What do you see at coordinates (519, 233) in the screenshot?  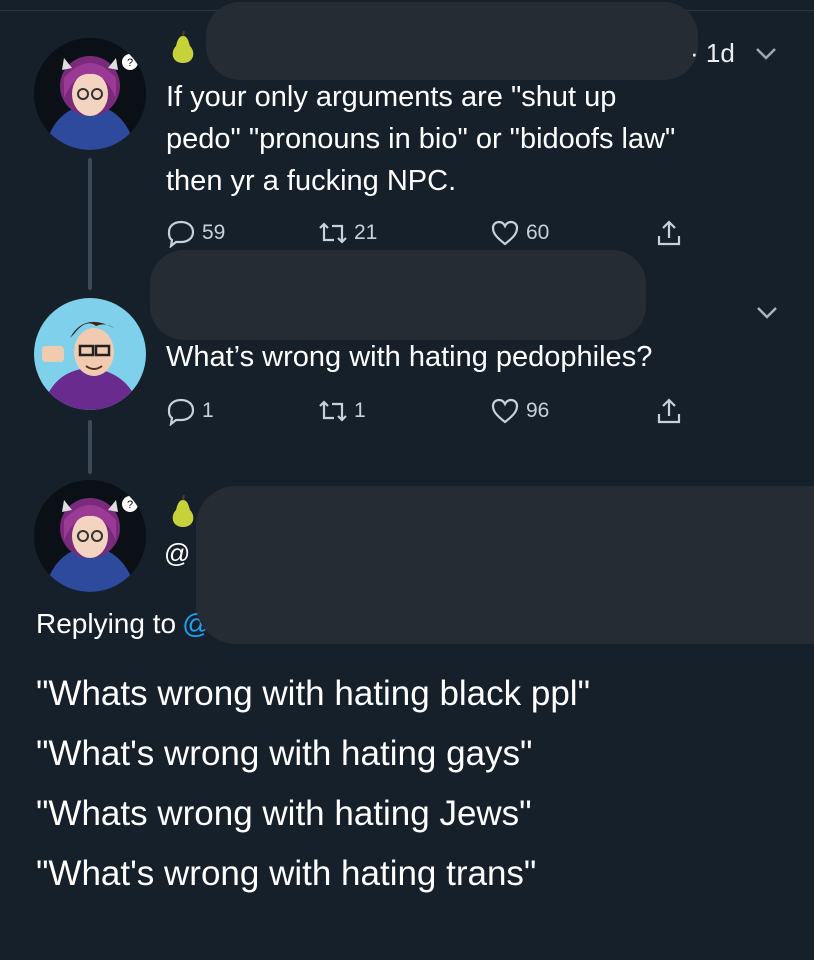 I see `like-button: 60` at bounding box center [519, 233].